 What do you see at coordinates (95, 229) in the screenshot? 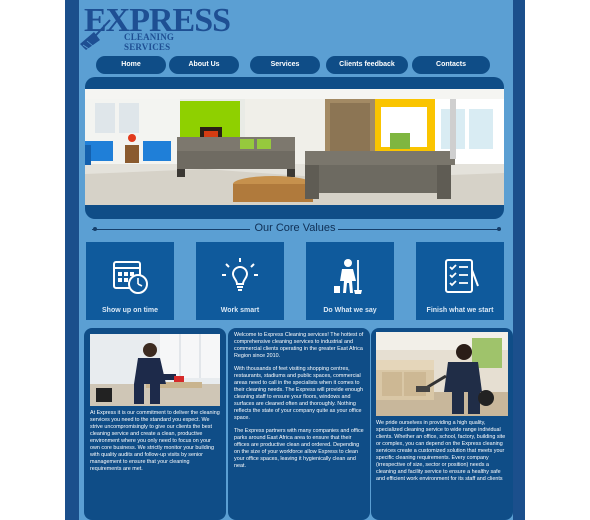
I see `divider-left-dot` at bounding box center [95, 229].